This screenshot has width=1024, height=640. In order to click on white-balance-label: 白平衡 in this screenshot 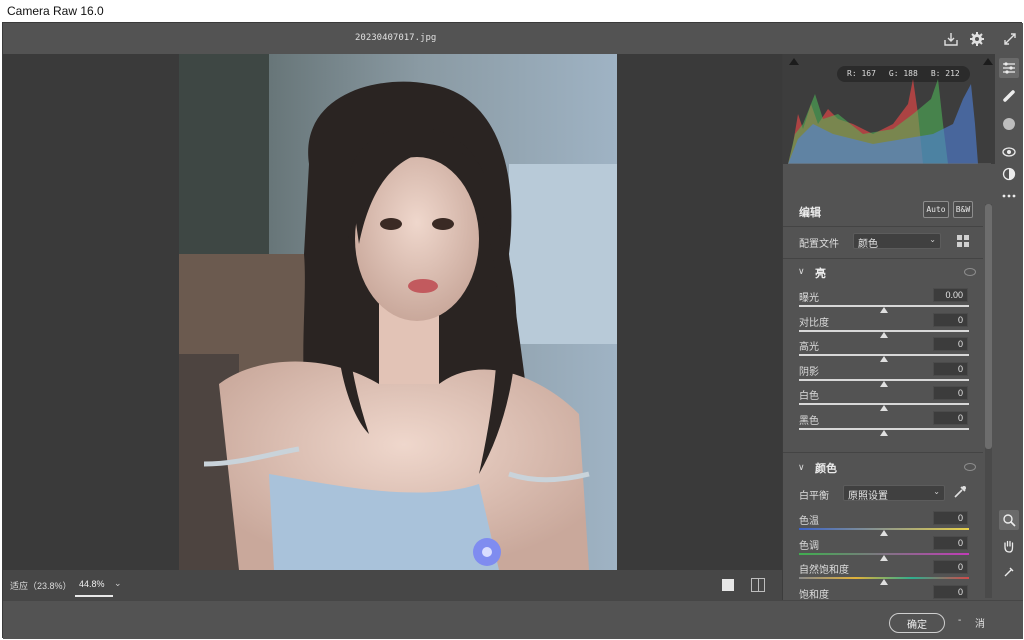, I will do `click(814, 496)`.